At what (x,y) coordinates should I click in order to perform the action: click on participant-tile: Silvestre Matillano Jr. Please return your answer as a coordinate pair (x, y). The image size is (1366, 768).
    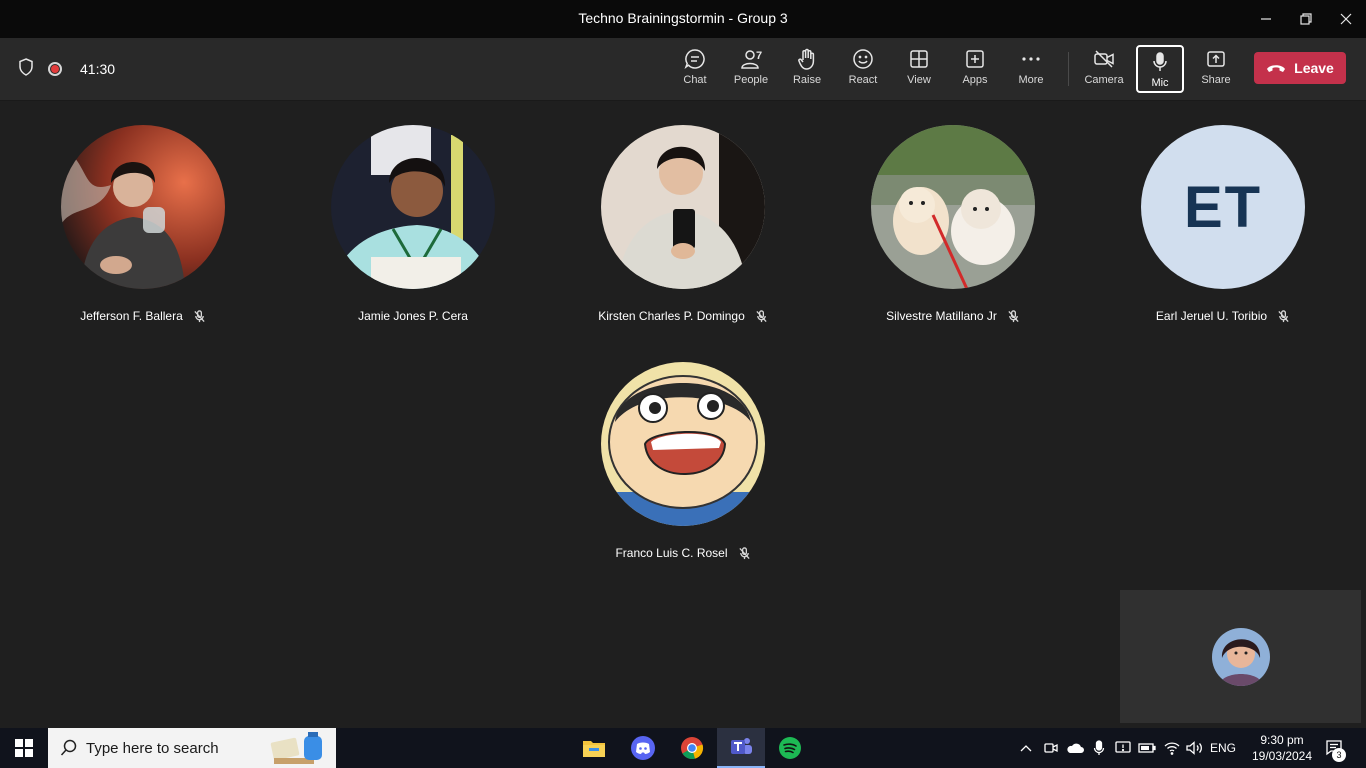
    Looking at the image, I should click on (953, 224).